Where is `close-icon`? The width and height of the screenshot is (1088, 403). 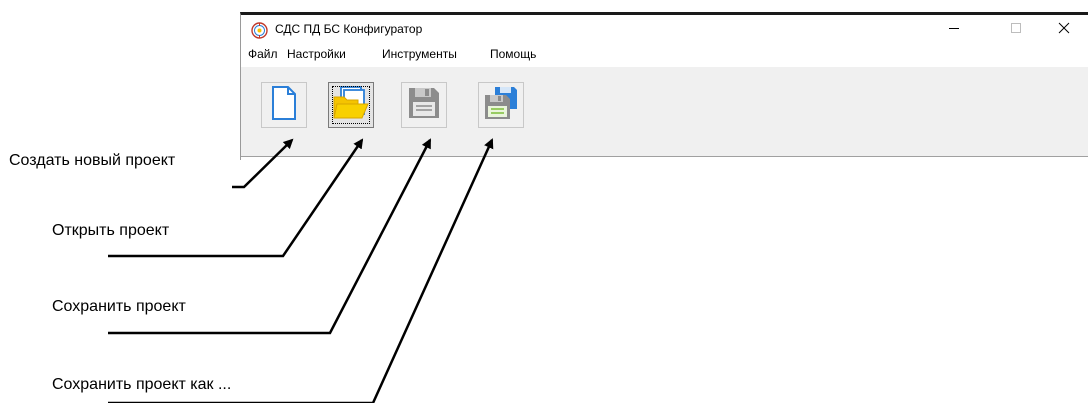 close-icon is located at coordinates (1064, 30).